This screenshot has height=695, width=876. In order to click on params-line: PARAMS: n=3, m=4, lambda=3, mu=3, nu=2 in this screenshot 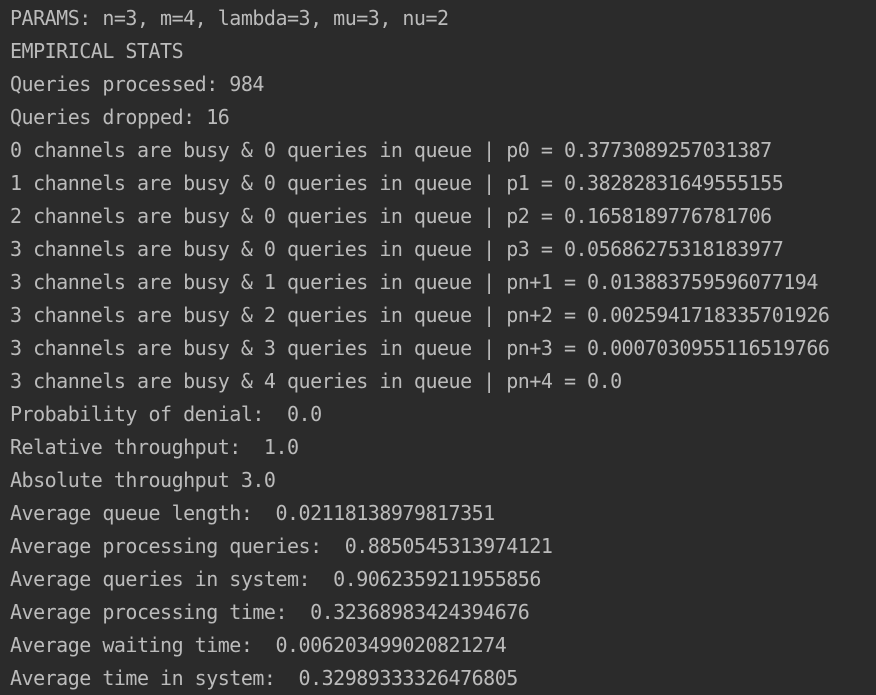, I will do `click(229, 18)`.